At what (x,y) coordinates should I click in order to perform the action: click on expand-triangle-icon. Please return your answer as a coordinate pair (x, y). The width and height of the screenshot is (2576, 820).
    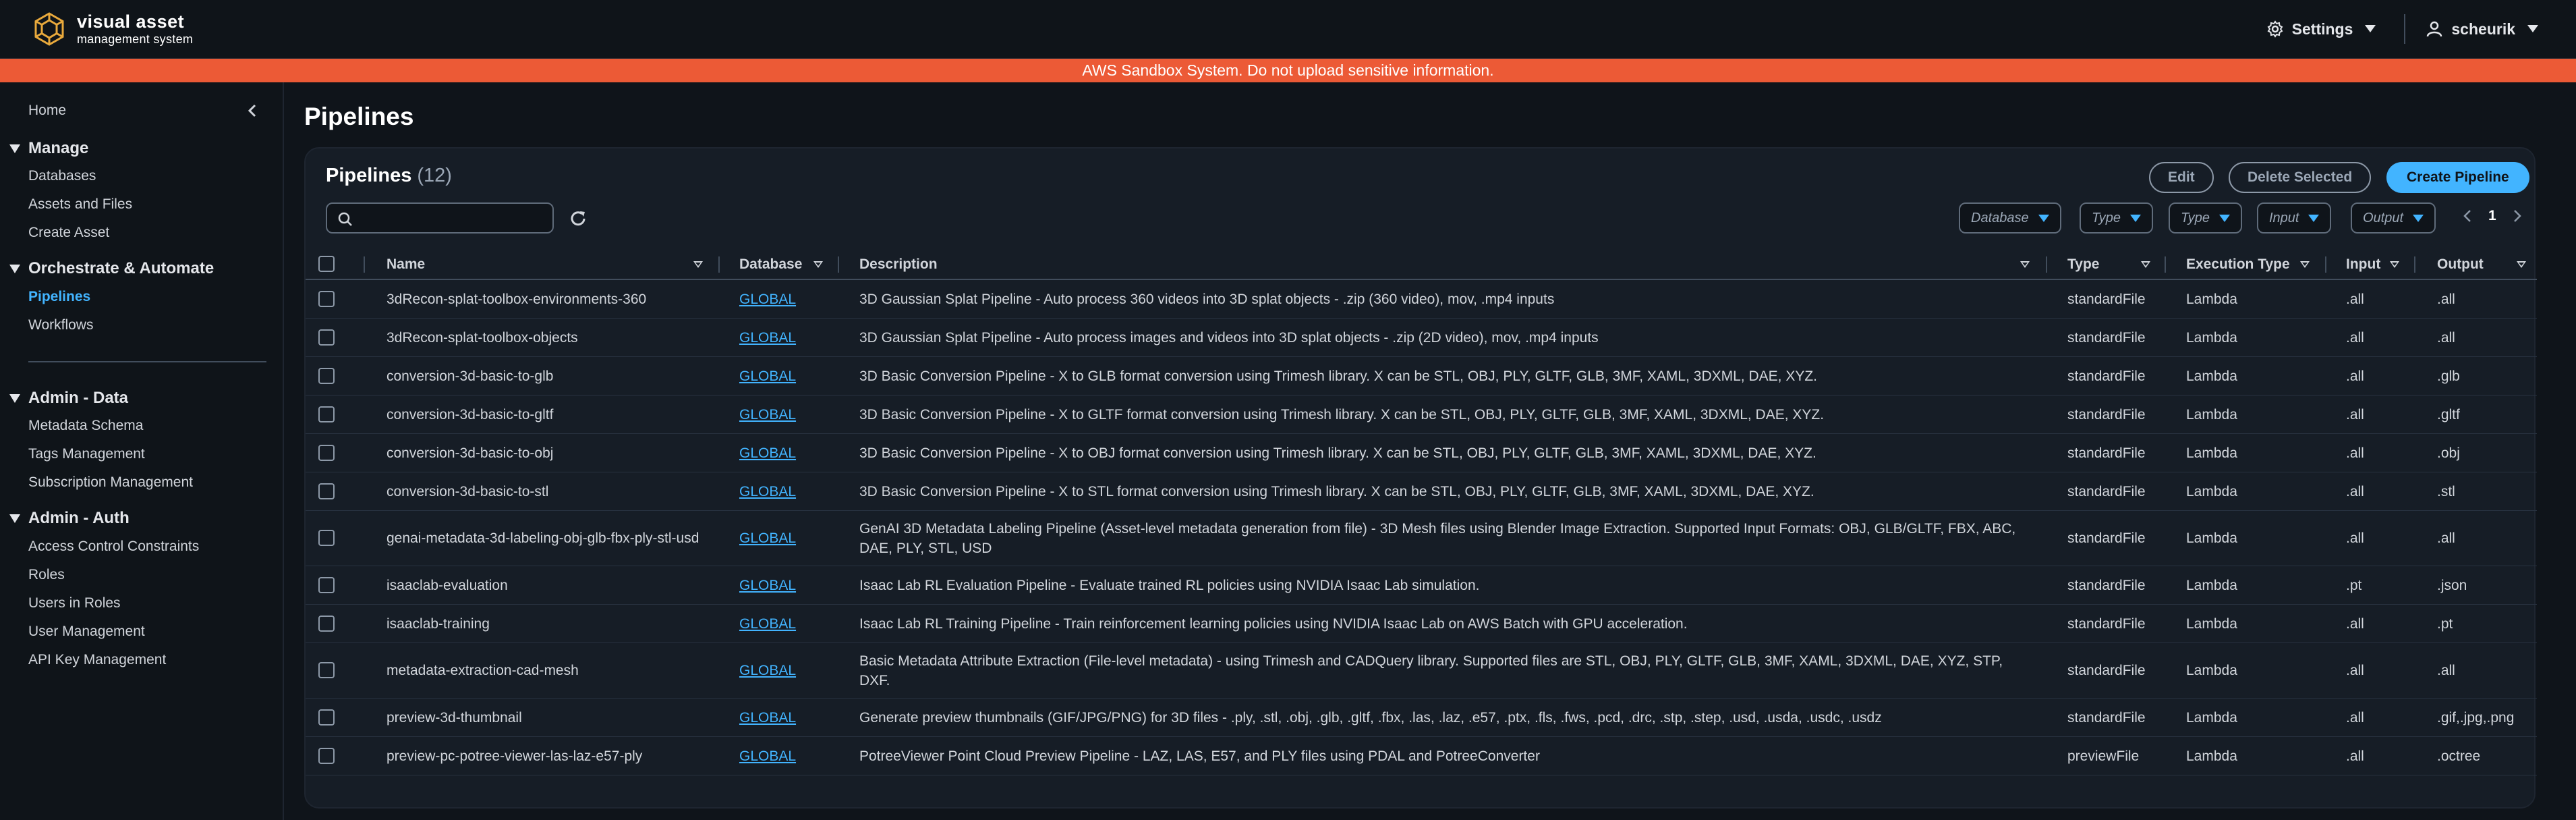
    Looking at the image, I should click on (14, 268).